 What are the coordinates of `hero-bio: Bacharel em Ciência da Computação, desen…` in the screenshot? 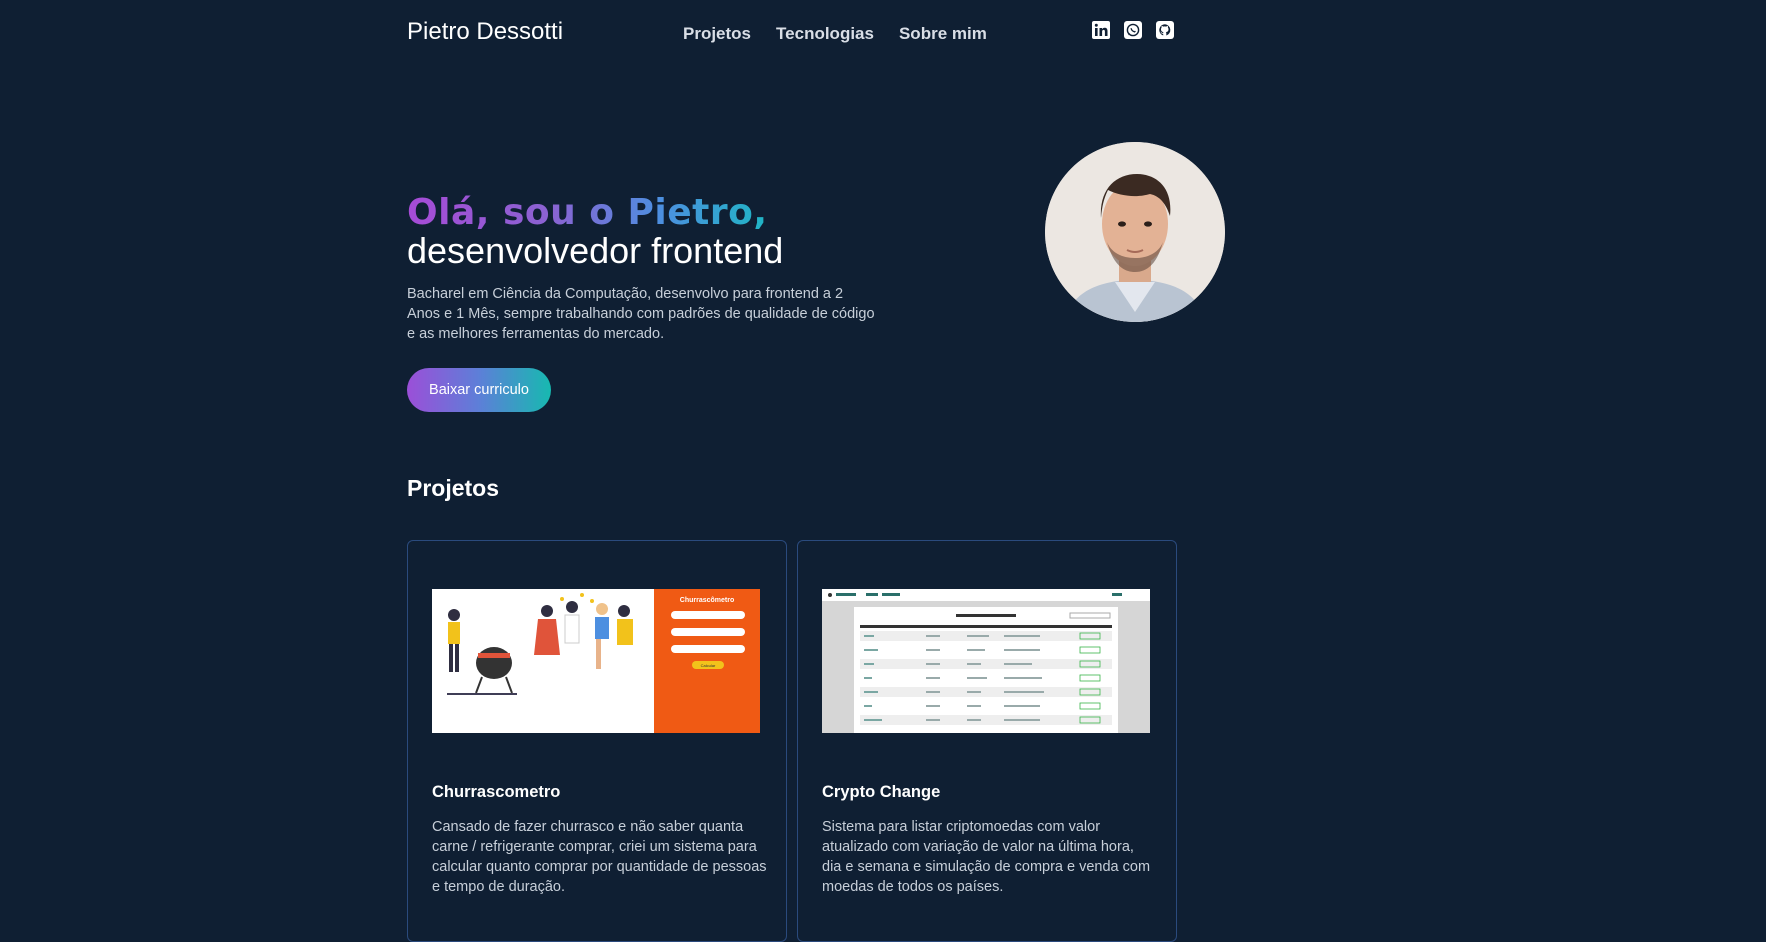 It's located at (641, 314).